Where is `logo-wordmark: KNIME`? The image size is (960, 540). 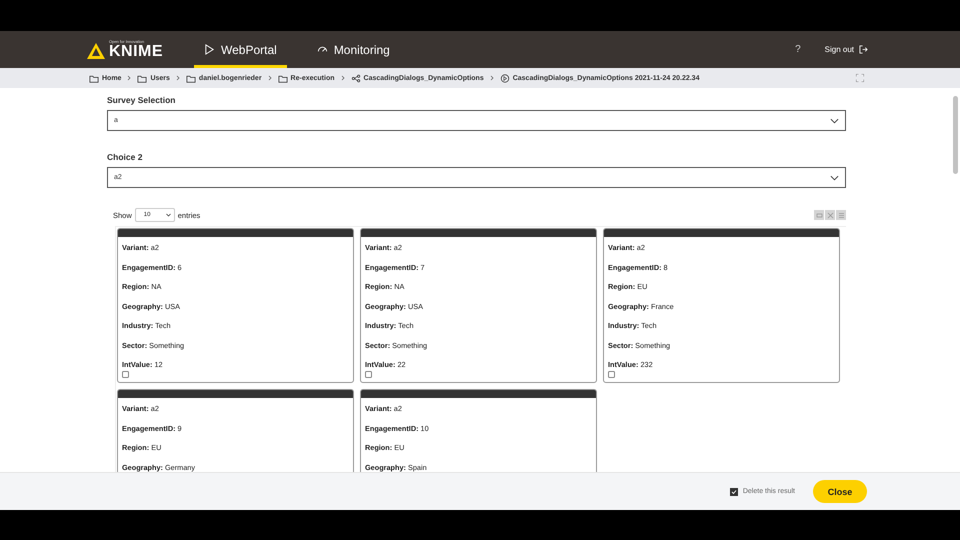
logo-wordmark: KNIME is located at coordinates (136, 52).